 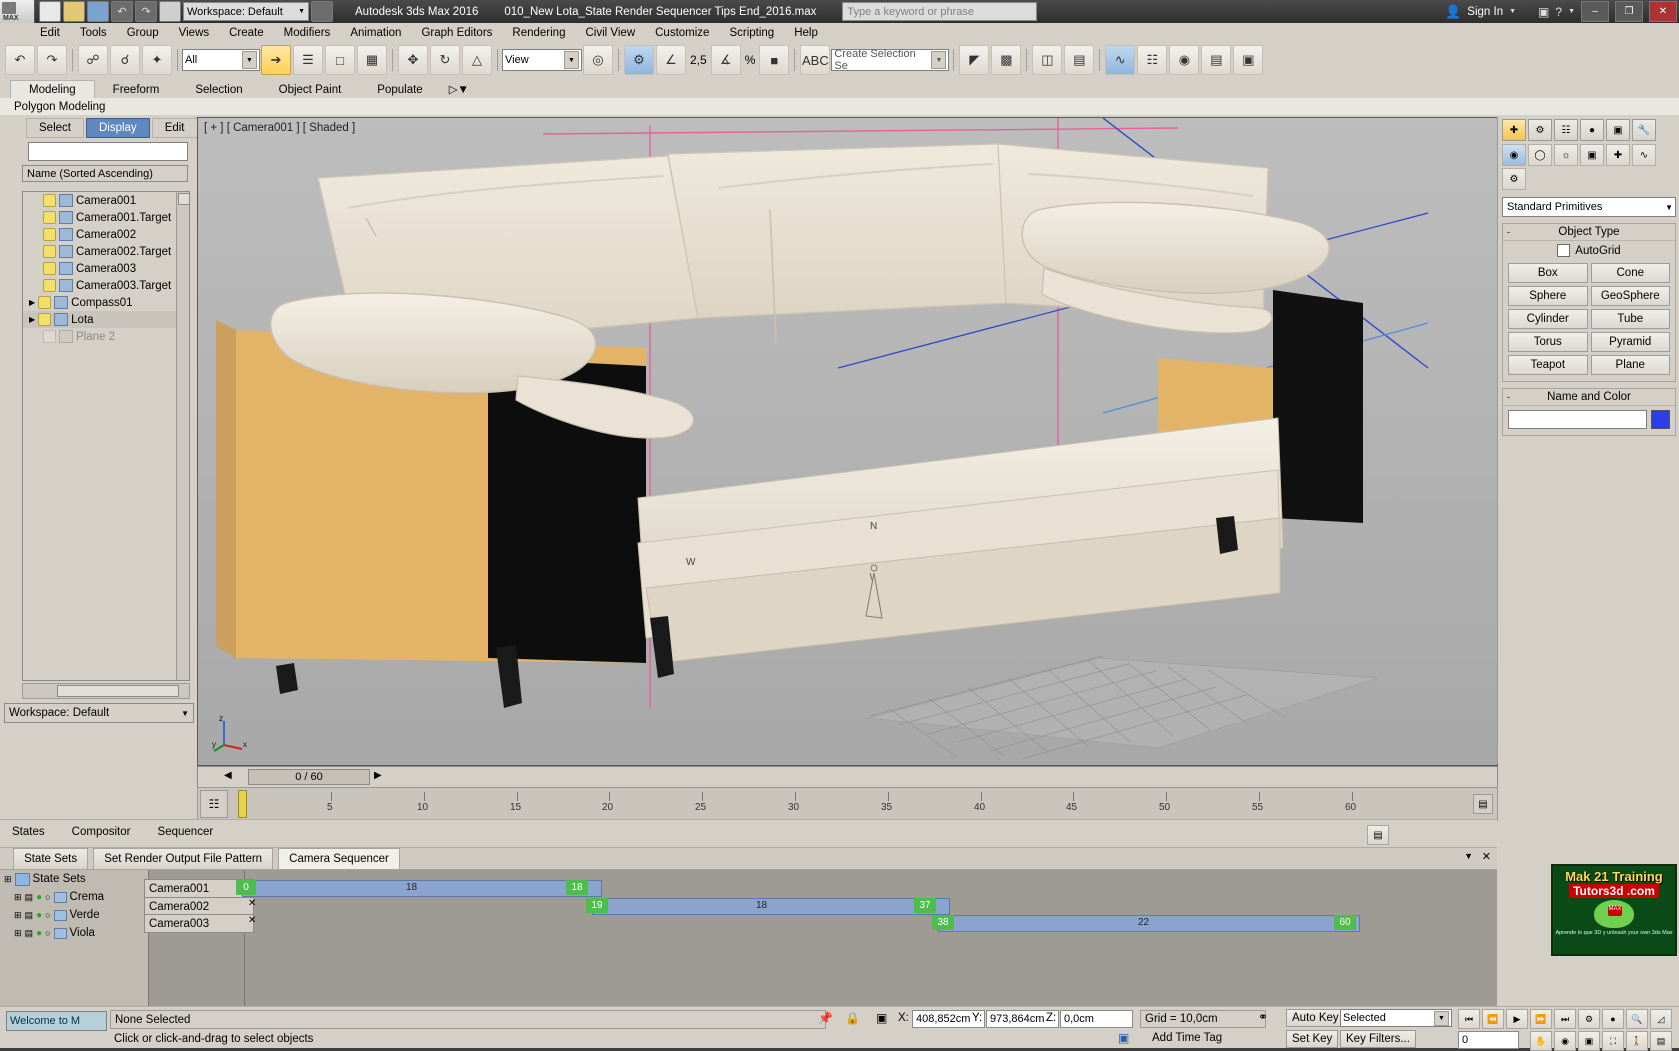 What do you see at coordinates (725, 60) in the screenshot?
I see `percent-snap-button: ∡` at bounding box center [725, 60].